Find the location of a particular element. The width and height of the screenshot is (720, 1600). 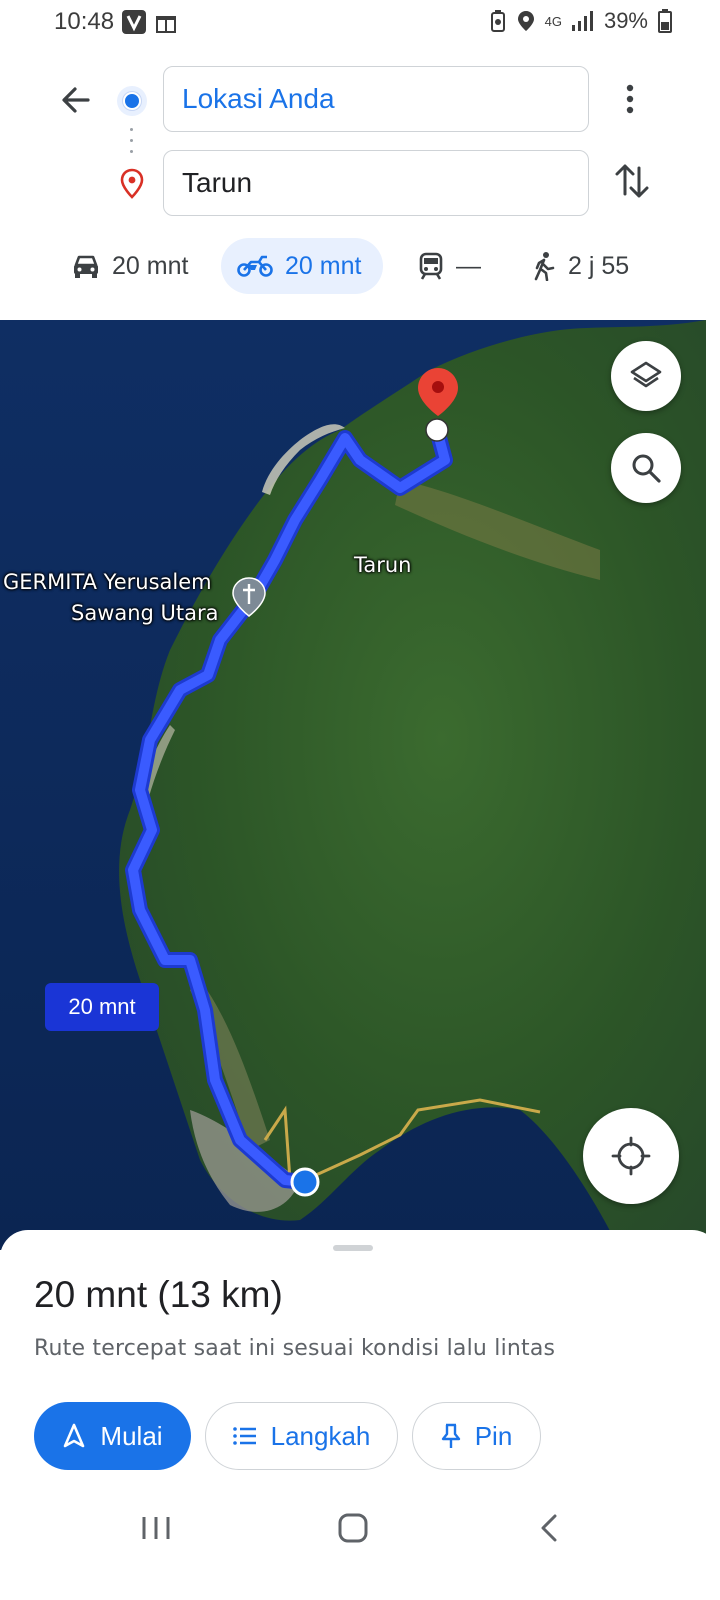

travel-modes: 20 mnt 20 mnt — 2 j 55 is located at coordinates (360, 266).